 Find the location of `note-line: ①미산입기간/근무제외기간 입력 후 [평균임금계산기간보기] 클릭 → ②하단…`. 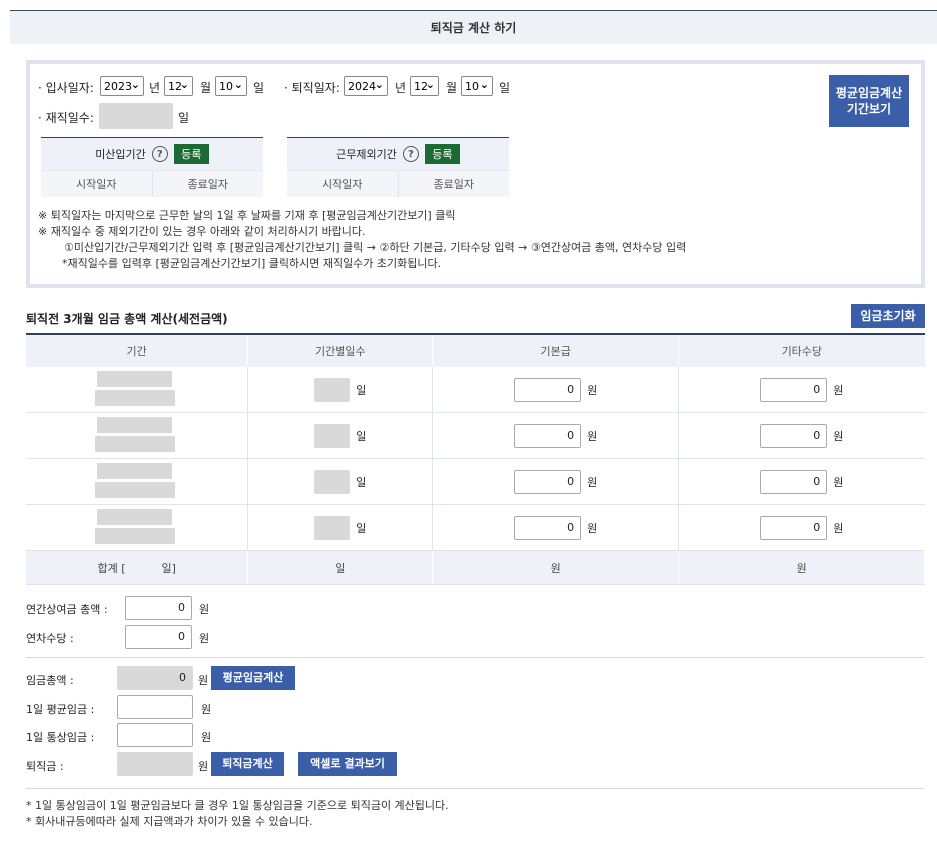

note-line: ①미산입기간/근무제외기간 입력 후 [평균임금계산기간보기] 클릭 → ②하단… is located at coordinates (375, 247).